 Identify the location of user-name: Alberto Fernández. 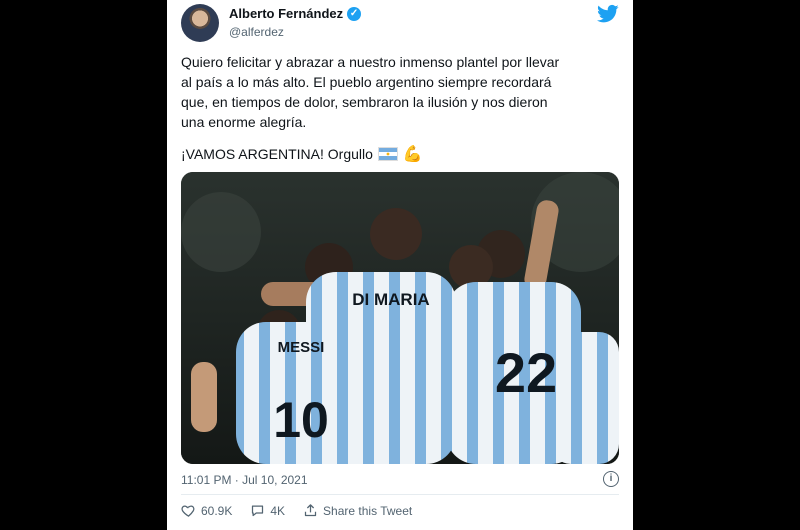
(286, 13).